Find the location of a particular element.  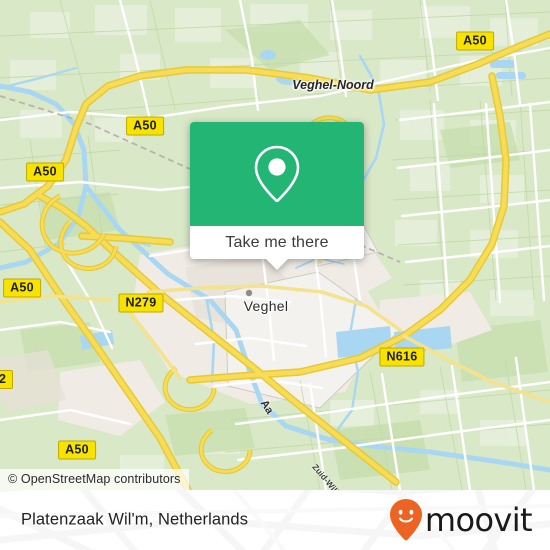

page-title-text: Platenzaak Wil'm, Netherlands is located at coordinates (135, 519).